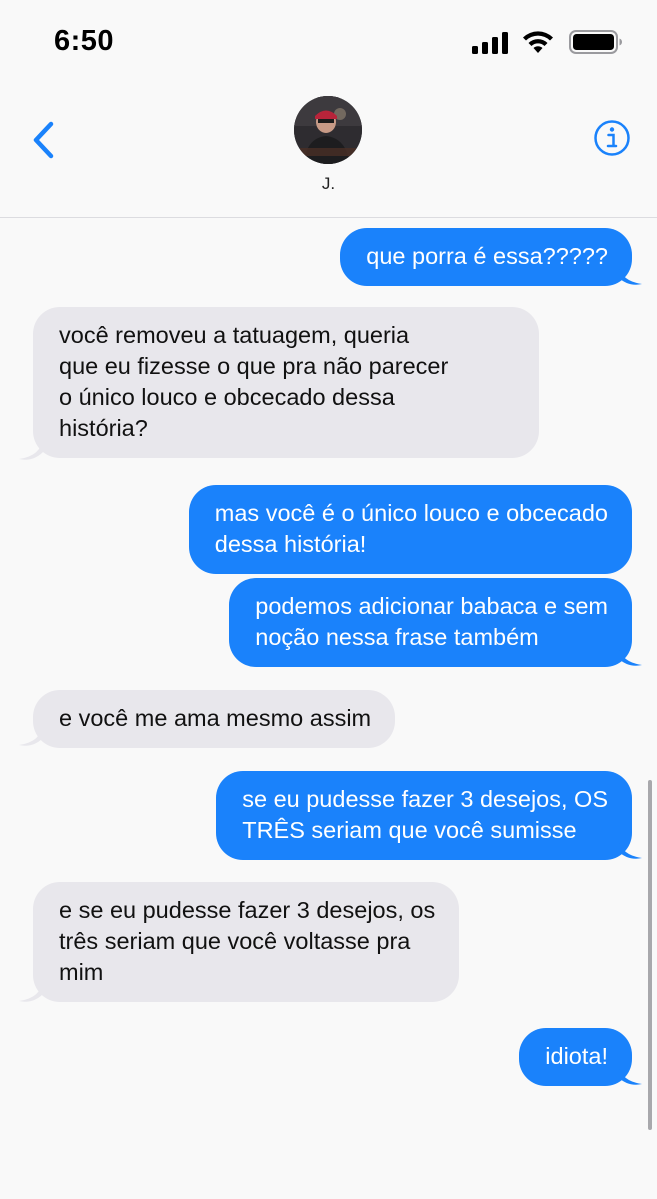 Image resolution: width=657 pixels, height=1199 pixels. What do you see at coordinates (650, 955) in the screenshot?
I see `scrollbar` at bounding box center [650, 955].